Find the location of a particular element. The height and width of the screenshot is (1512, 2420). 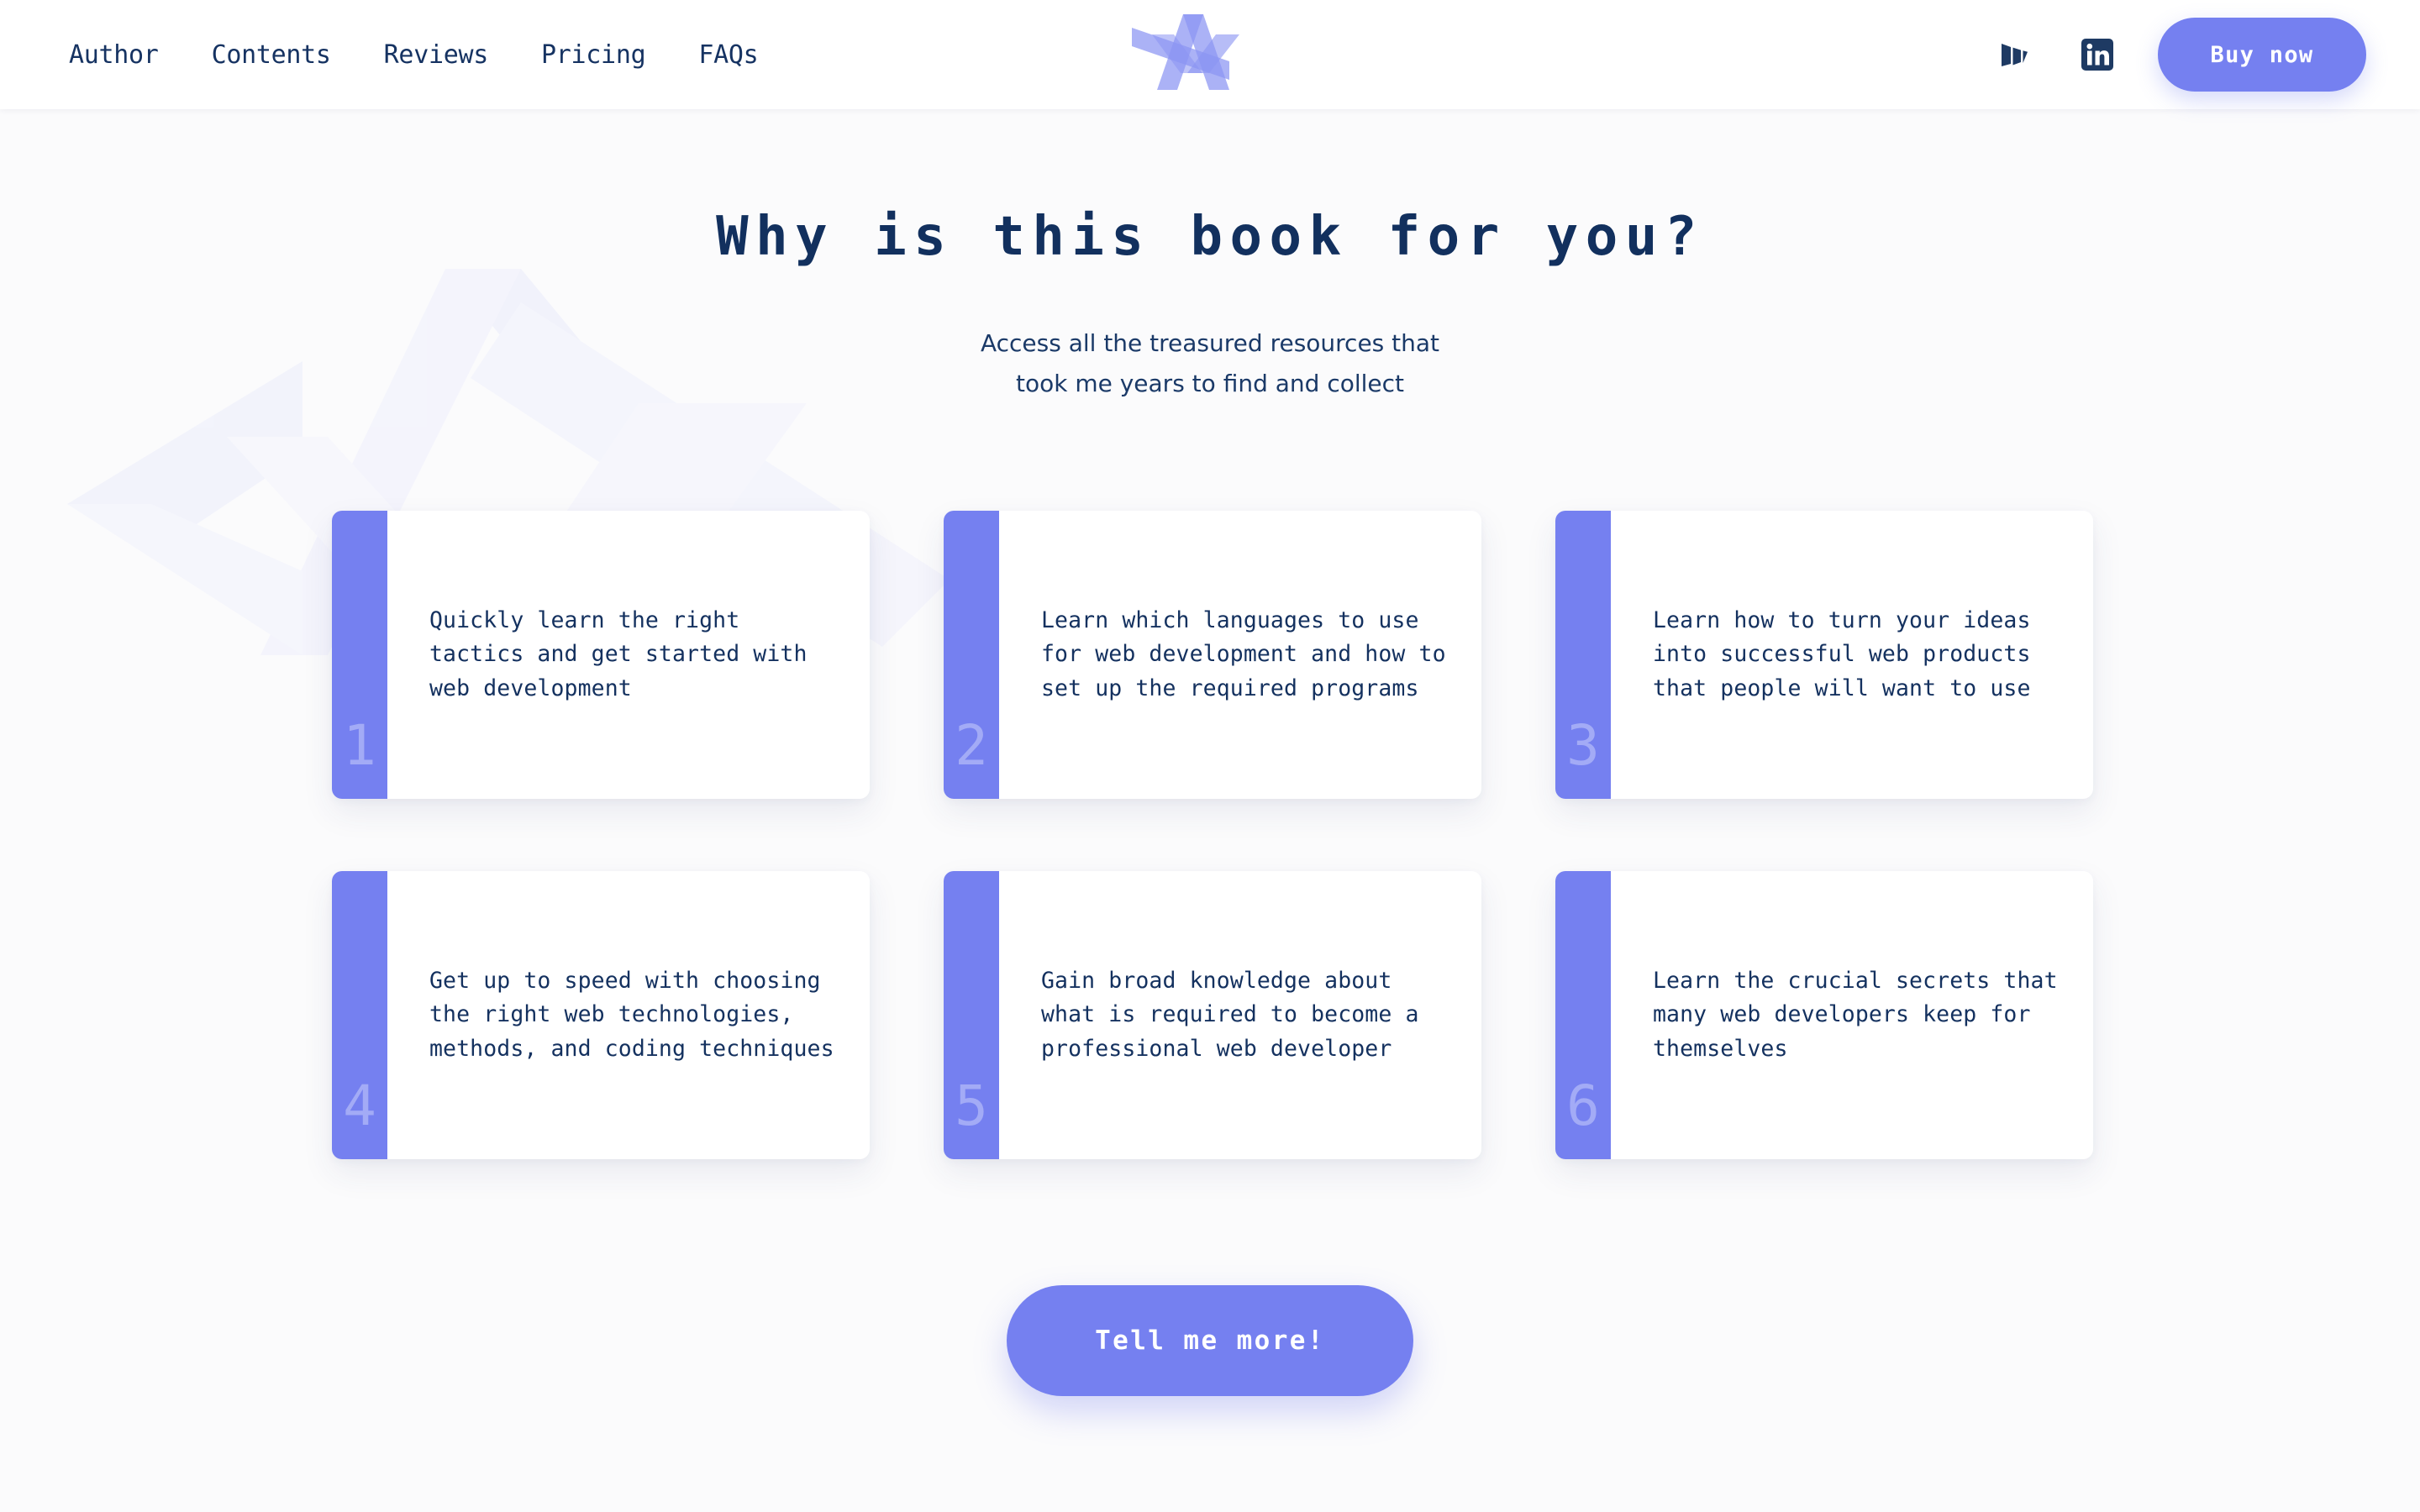

tell-me-more-button: Tell me more! is located at coordinates (1210, 1340).